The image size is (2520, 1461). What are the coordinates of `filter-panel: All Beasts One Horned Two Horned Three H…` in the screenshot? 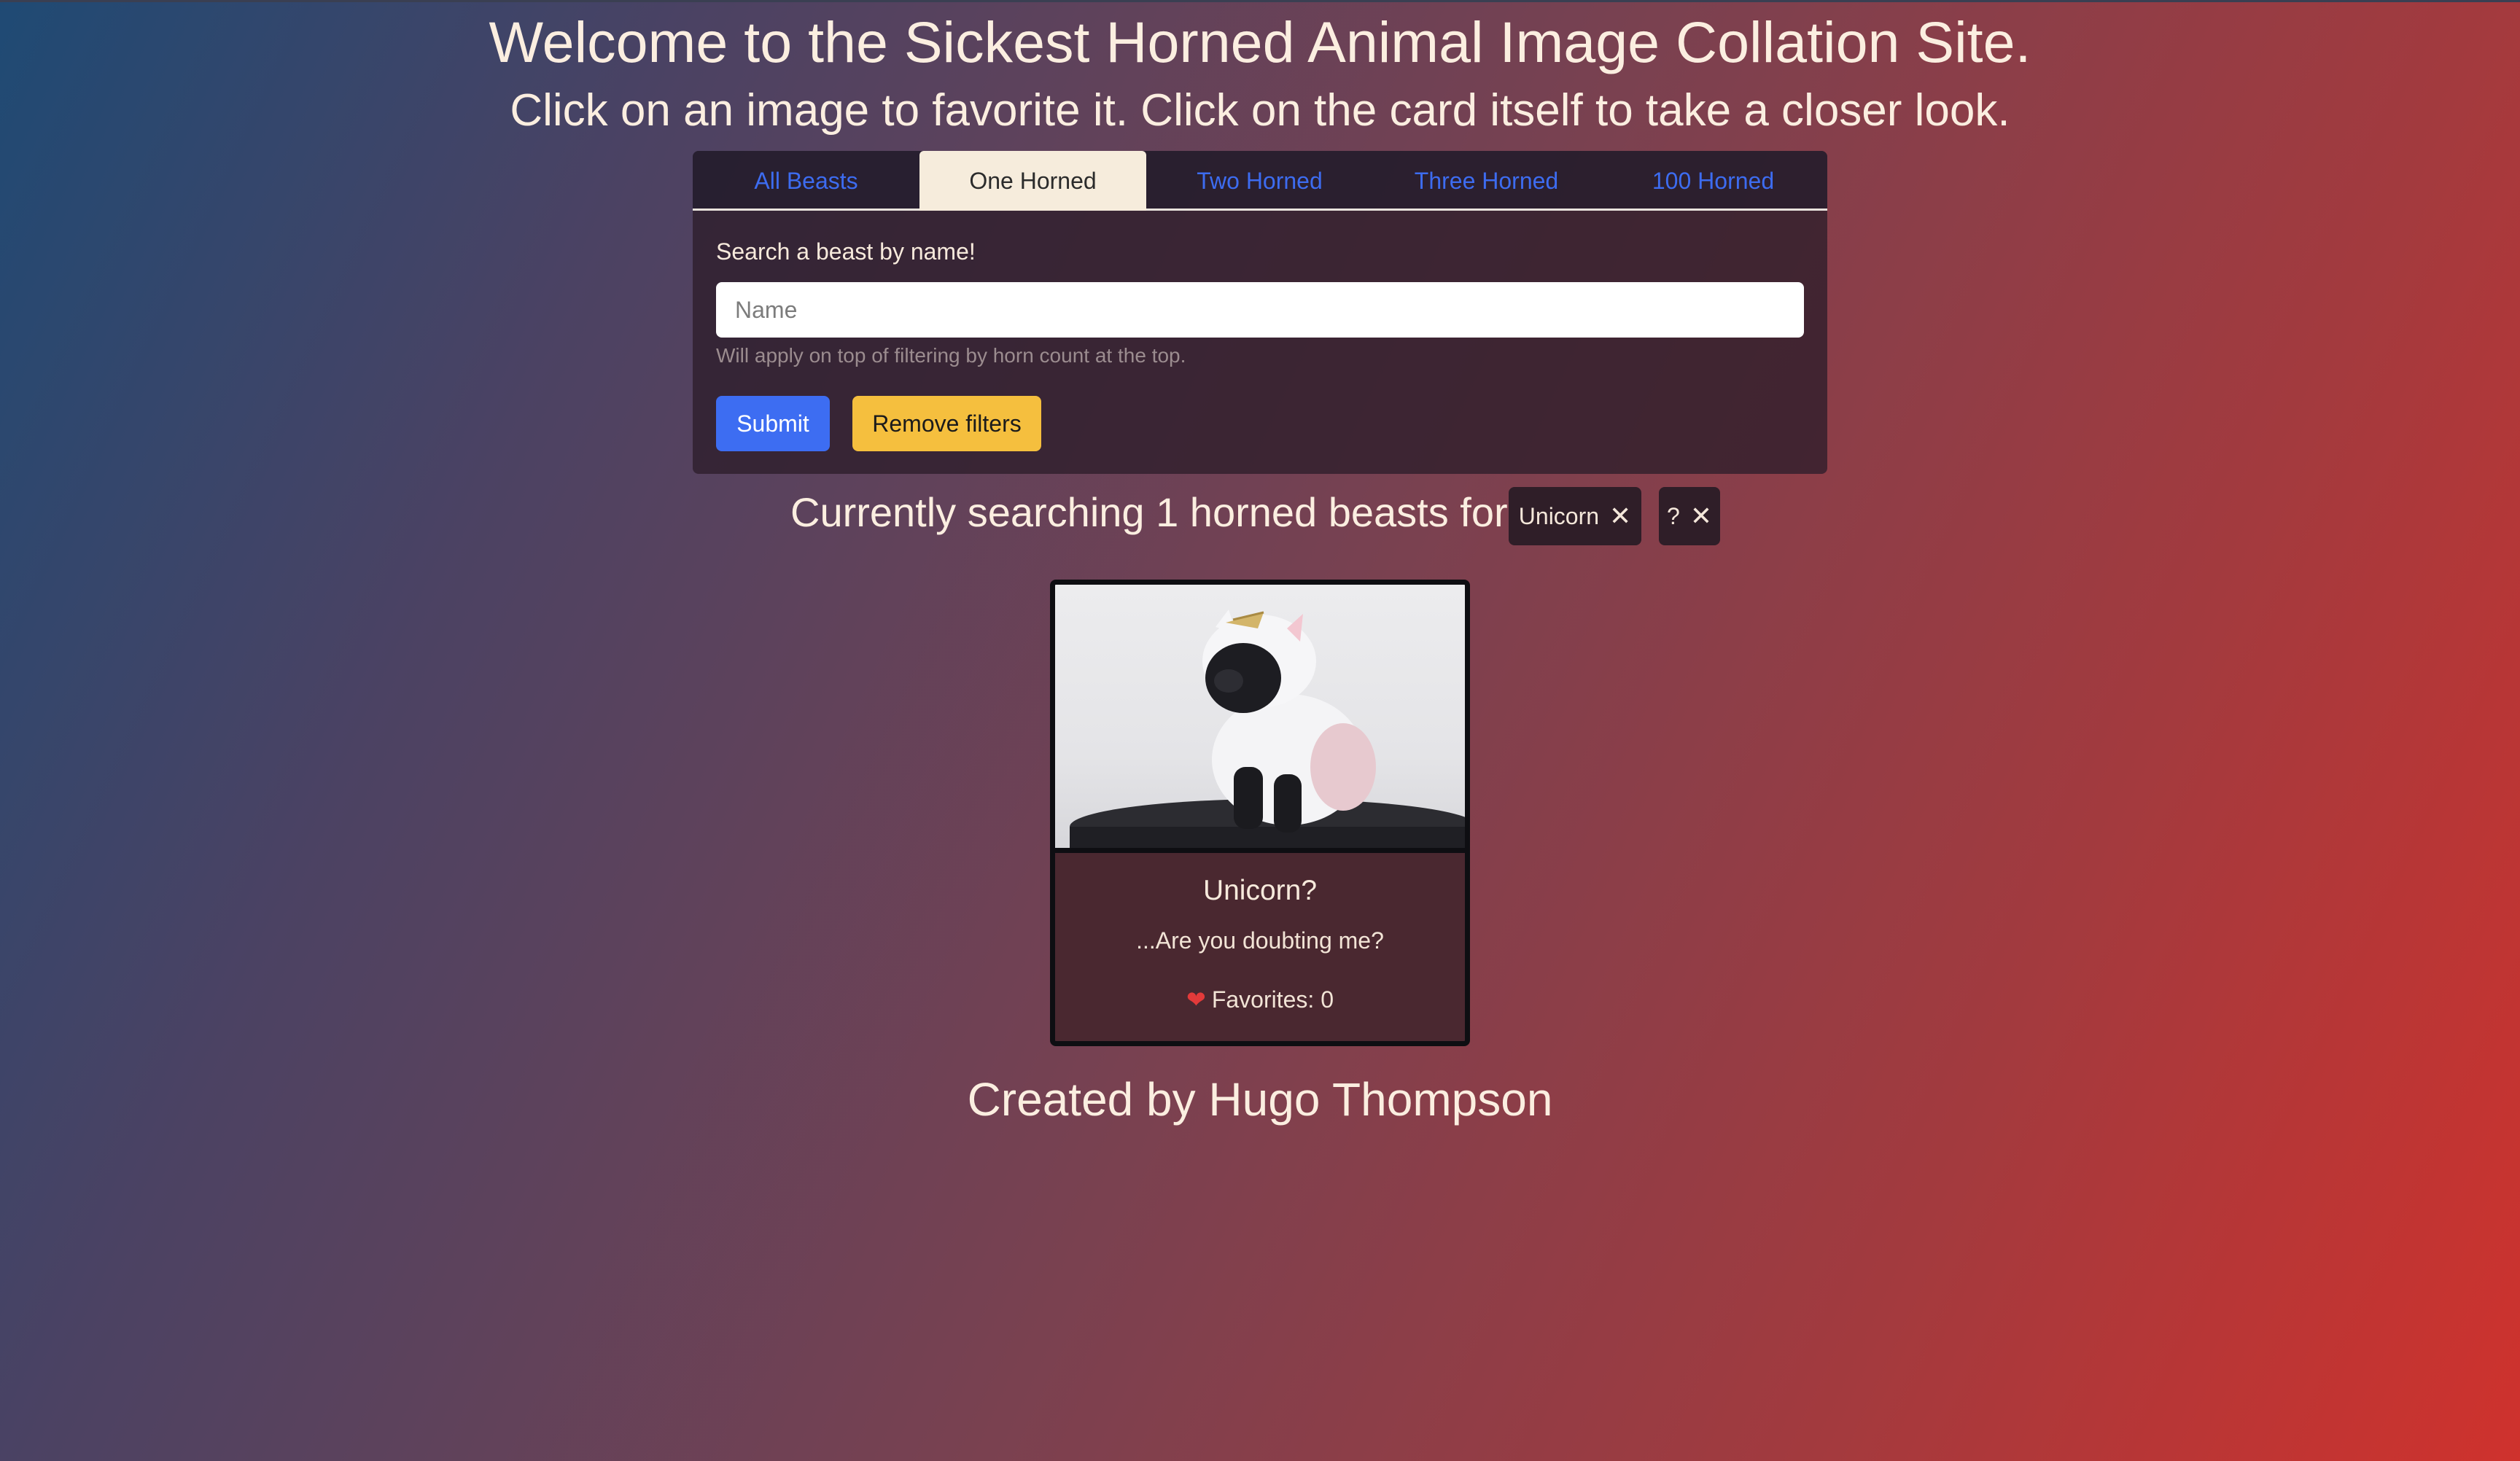 It's located at (1260, 312).